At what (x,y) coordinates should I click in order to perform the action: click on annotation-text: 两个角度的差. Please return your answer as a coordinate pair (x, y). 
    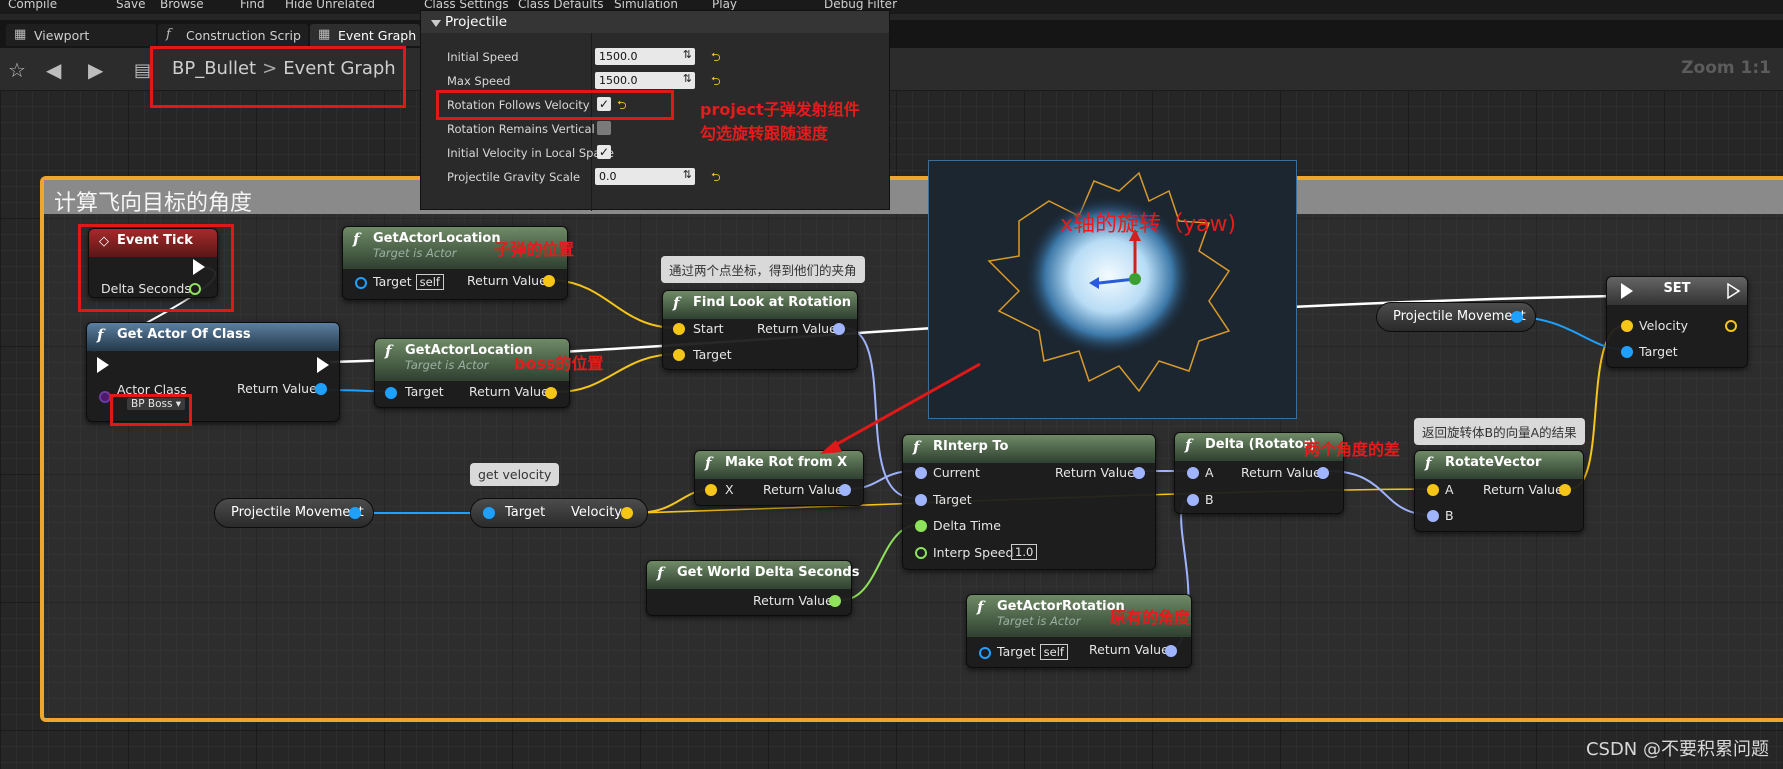
    Looking at the image, I should click on (1352, 449).